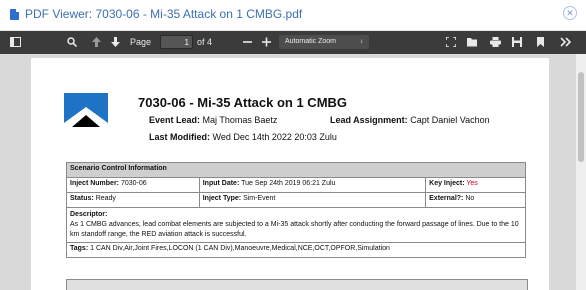  I want to click on input-date-value: Tue Sep 24th 2019 06:21 Zulu, so click(288, 183).